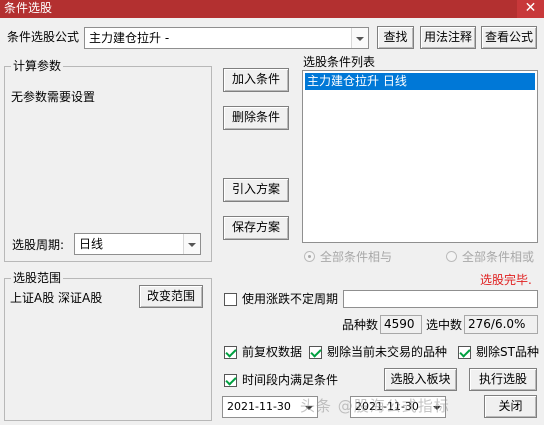 This screenshot has height=425, width=544. Describe the element at coordinates (53, 97) in the screenshot. I see `params-message: 无参数需要设置` at that location.